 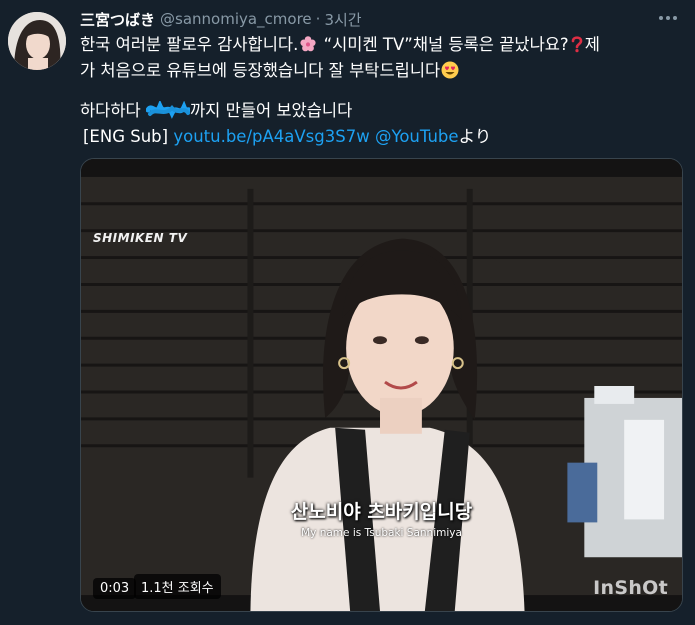 What do you see at coordinates (342, 19) in the screenshot?
I see `tweet-timestamp: 3시간` at bounding box center [342, 19].